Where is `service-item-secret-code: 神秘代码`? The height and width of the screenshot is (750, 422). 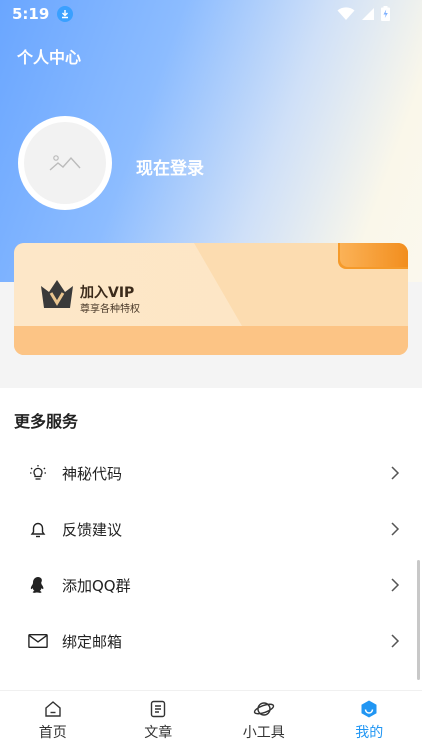
service-item-secret-code: 神秘代码 is located at coordinates (211, 473).